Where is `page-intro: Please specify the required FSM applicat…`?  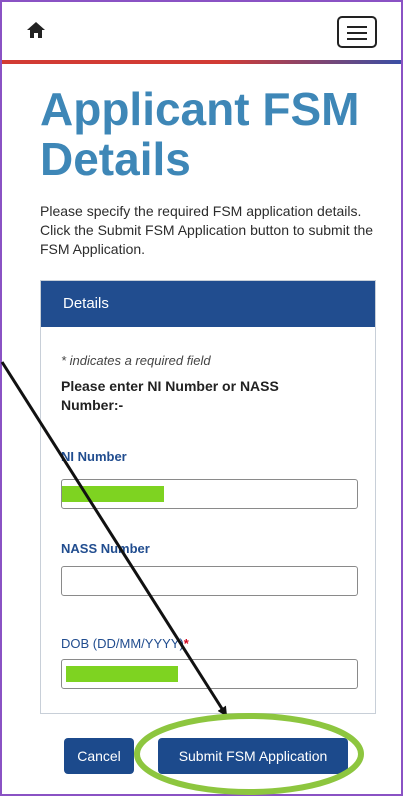 page-intro: Please specify the required FSM applicat… is located at coordinates (207, 230).